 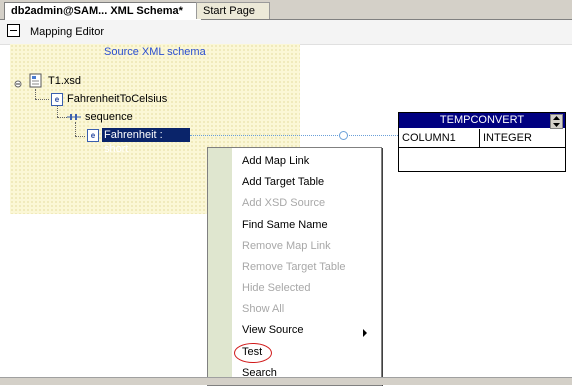 What do you see at coordinates (286, 246) in the screenshot?
I see `menu-item-remove-map-link: Remove Map Link` at bounding box center [286, 246].